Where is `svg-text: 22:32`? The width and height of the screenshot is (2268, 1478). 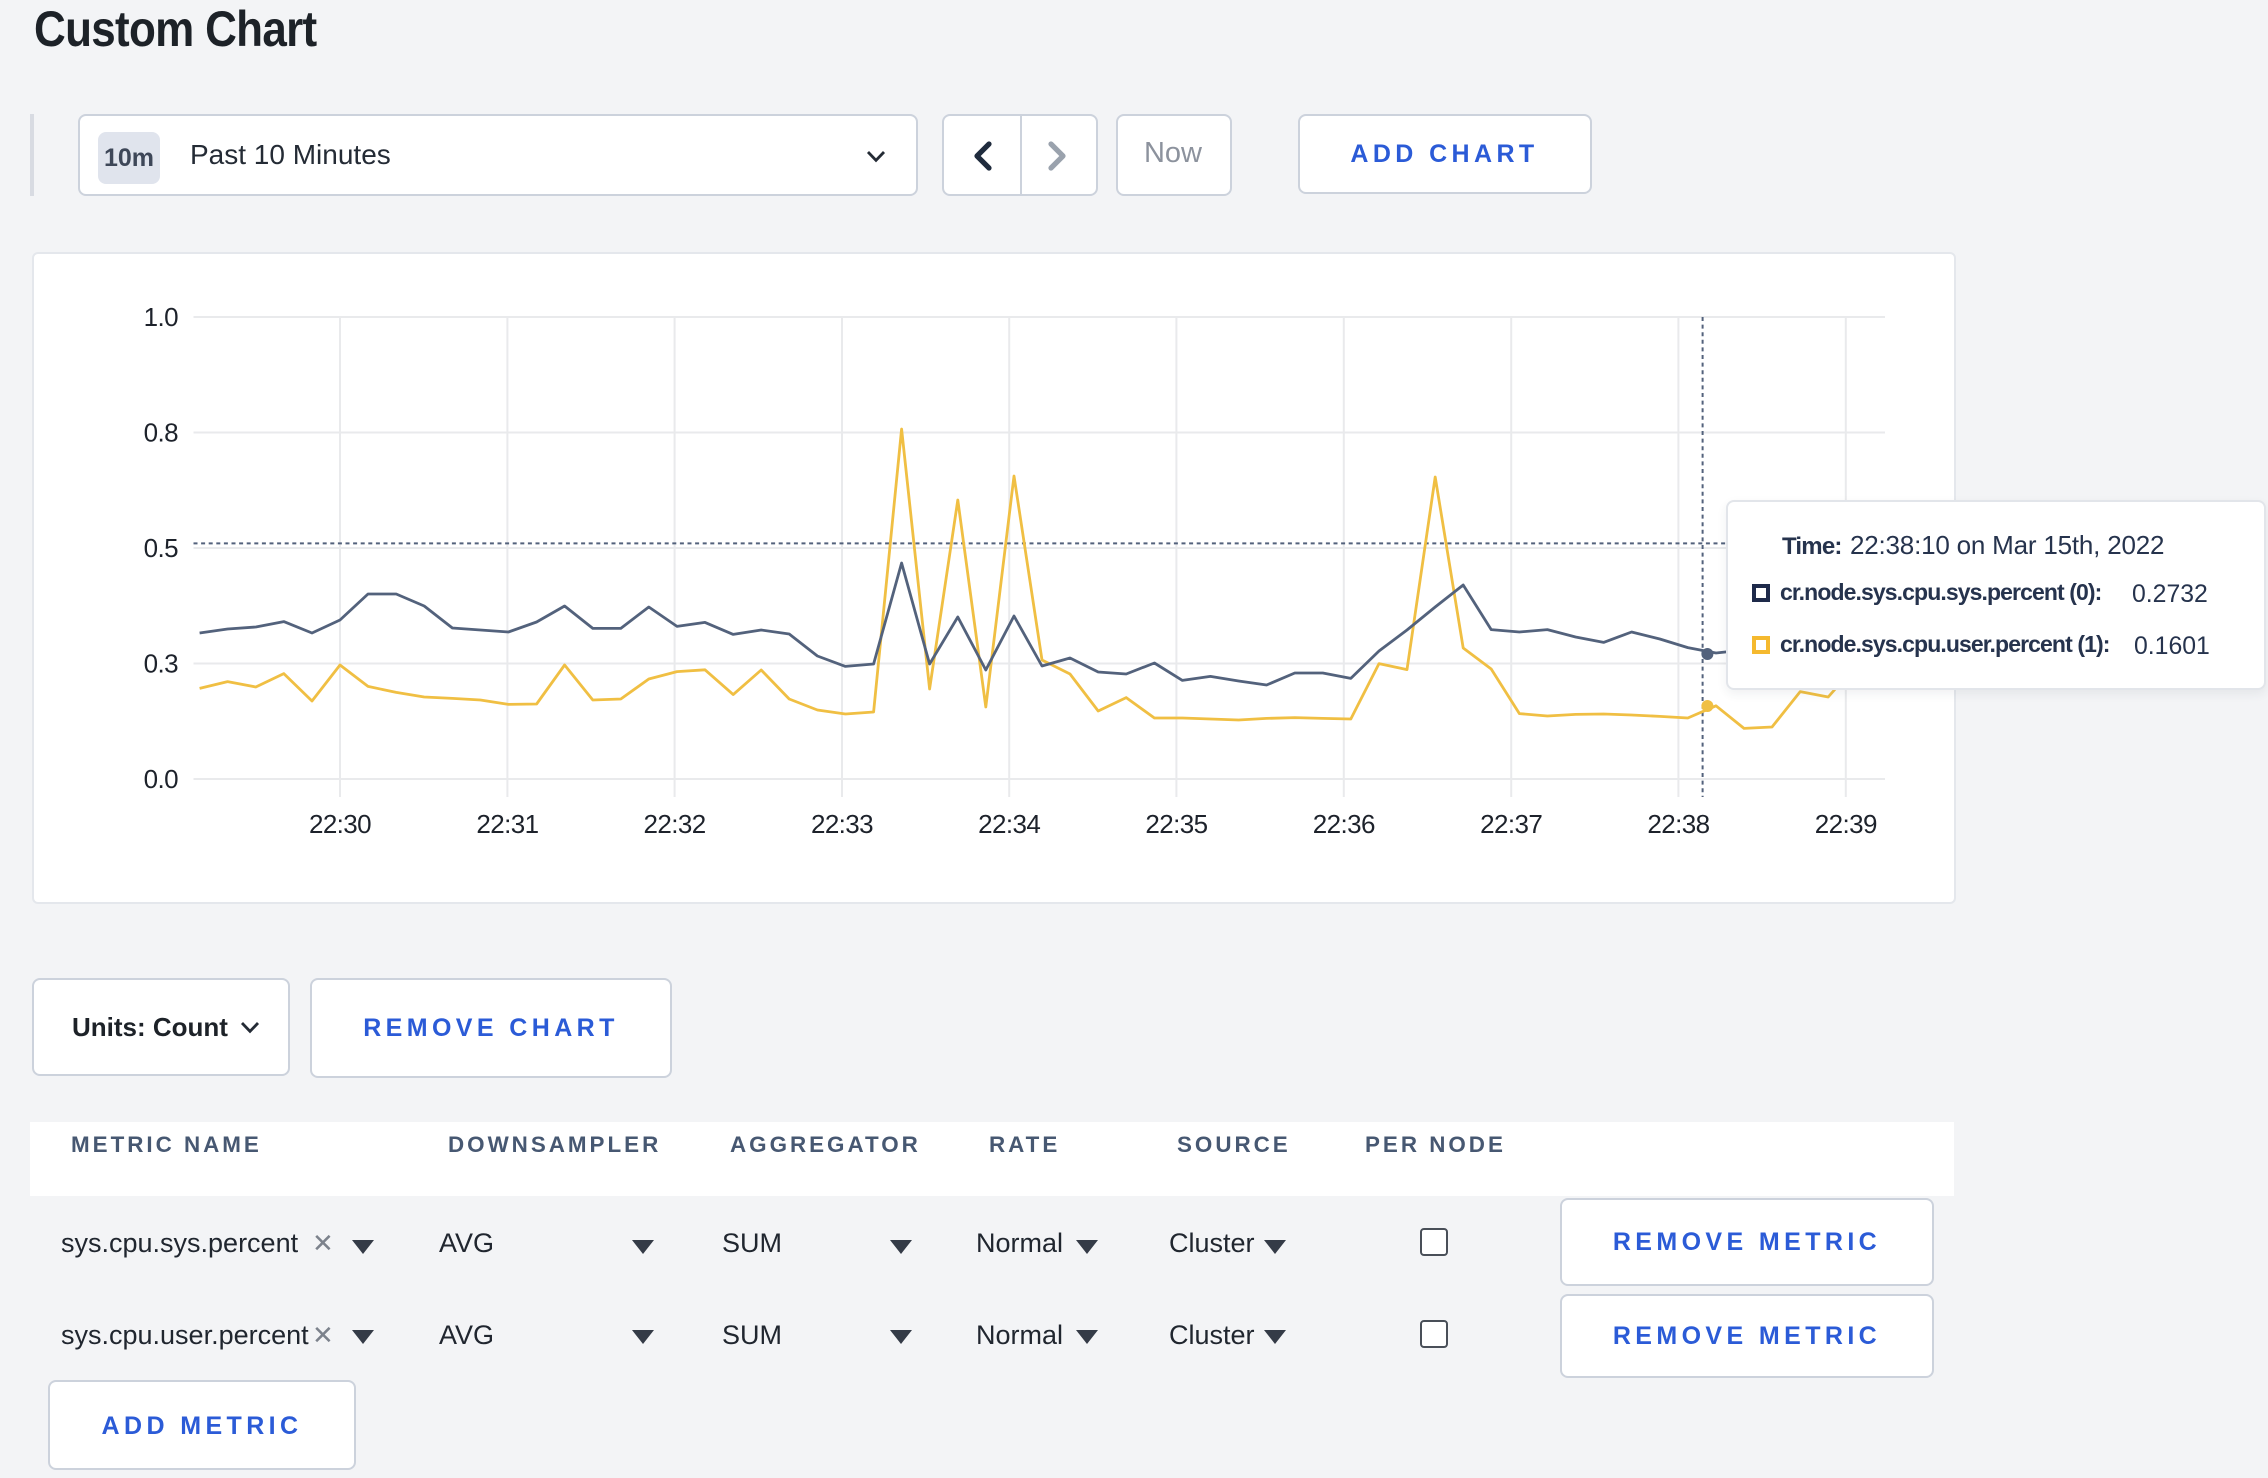 svg-text: 22:32 is located at coordinates (674, 824).